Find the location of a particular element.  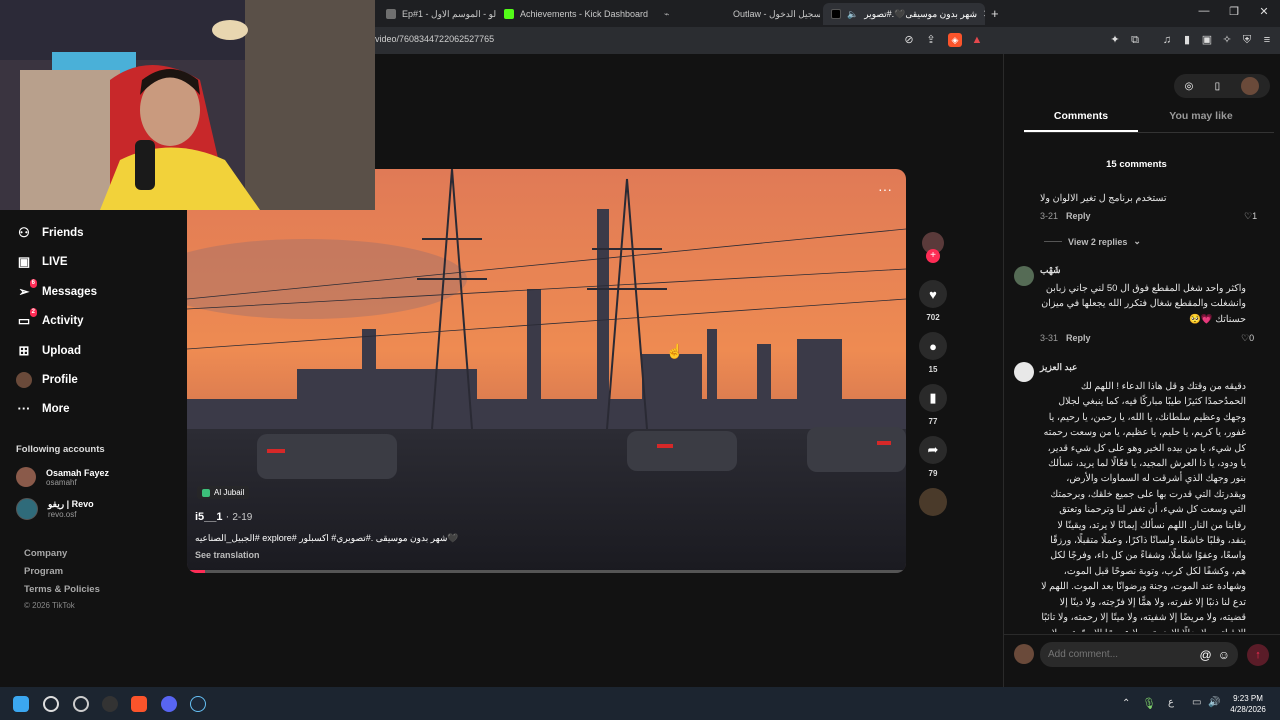

comment-icon: ● is located at coordinates (933, 346).